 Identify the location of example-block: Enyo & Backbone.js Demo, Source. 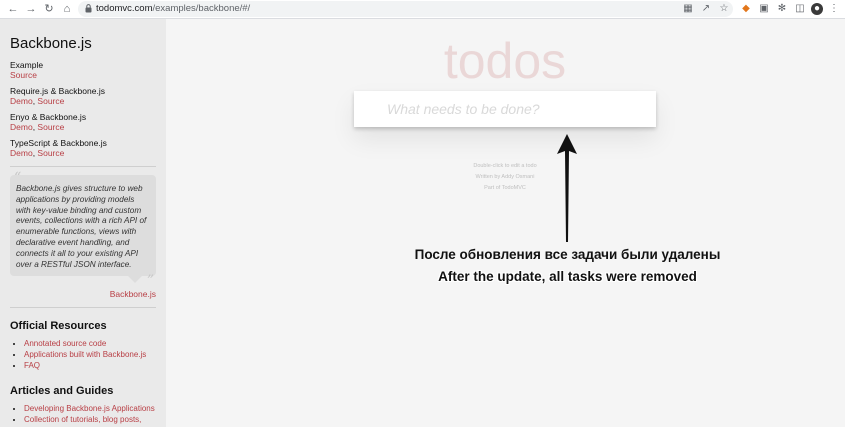
(83, 122).